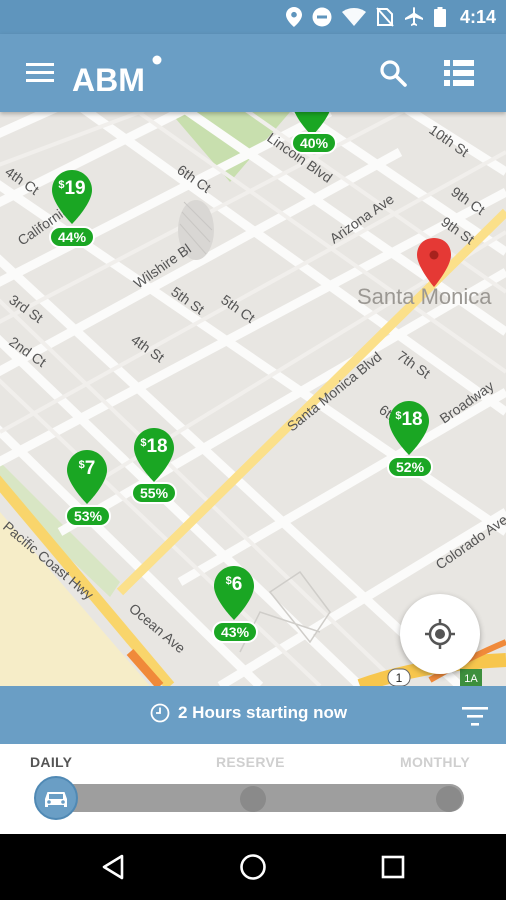 The width and height of the screenshot is (506, 900). I want to click on list-view-button, so click(459, 73).